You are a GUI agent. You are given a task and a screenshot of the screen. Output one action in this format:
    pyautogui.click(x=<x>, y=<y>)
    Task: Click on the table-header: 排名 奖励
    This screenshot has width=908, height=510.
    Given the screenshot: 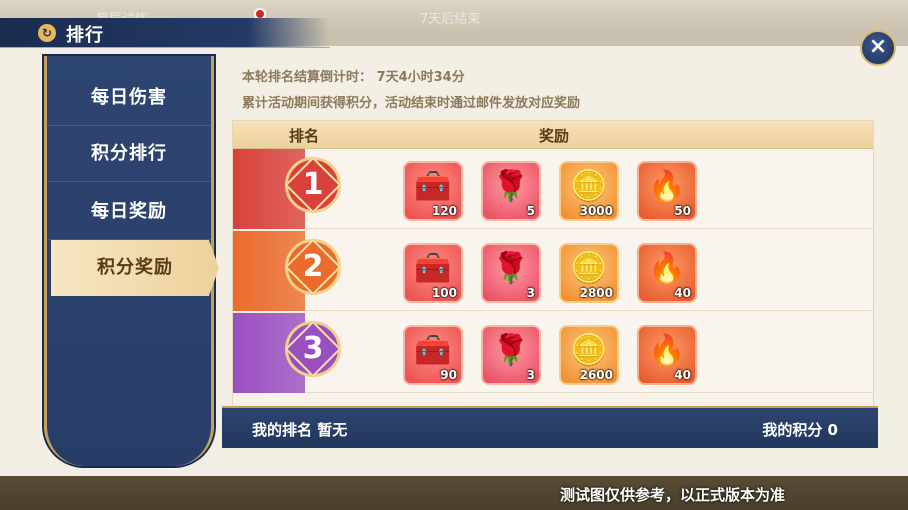 What is the action you would take?
    pyautogui.click(x=553, y=135)
    